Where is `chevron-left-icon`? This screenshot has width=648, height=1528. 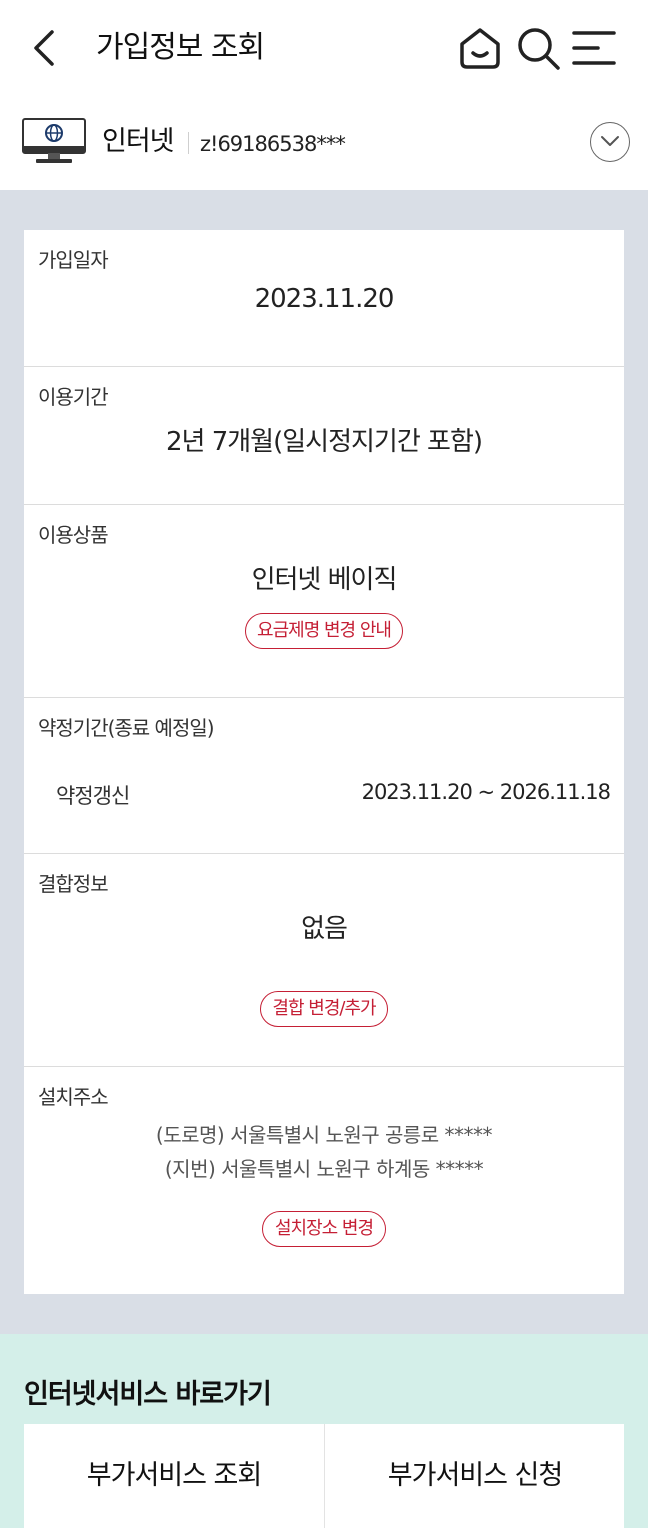 chevron-left-icon is located at coordinates (44, 48).